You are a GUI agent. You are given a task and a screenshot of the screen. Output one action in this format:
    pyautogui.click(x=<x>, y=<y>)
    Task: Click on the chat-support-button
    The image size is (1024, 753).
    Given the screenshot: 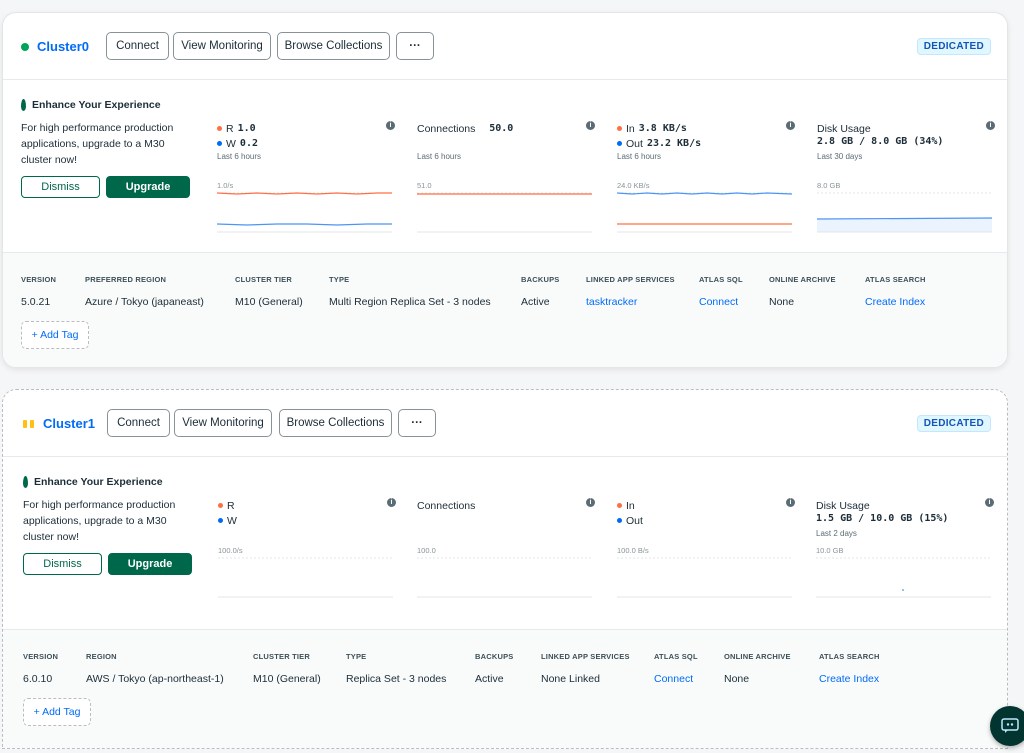 What is the action you would take?
    pyautogui.click(x=1007, y=726)
    